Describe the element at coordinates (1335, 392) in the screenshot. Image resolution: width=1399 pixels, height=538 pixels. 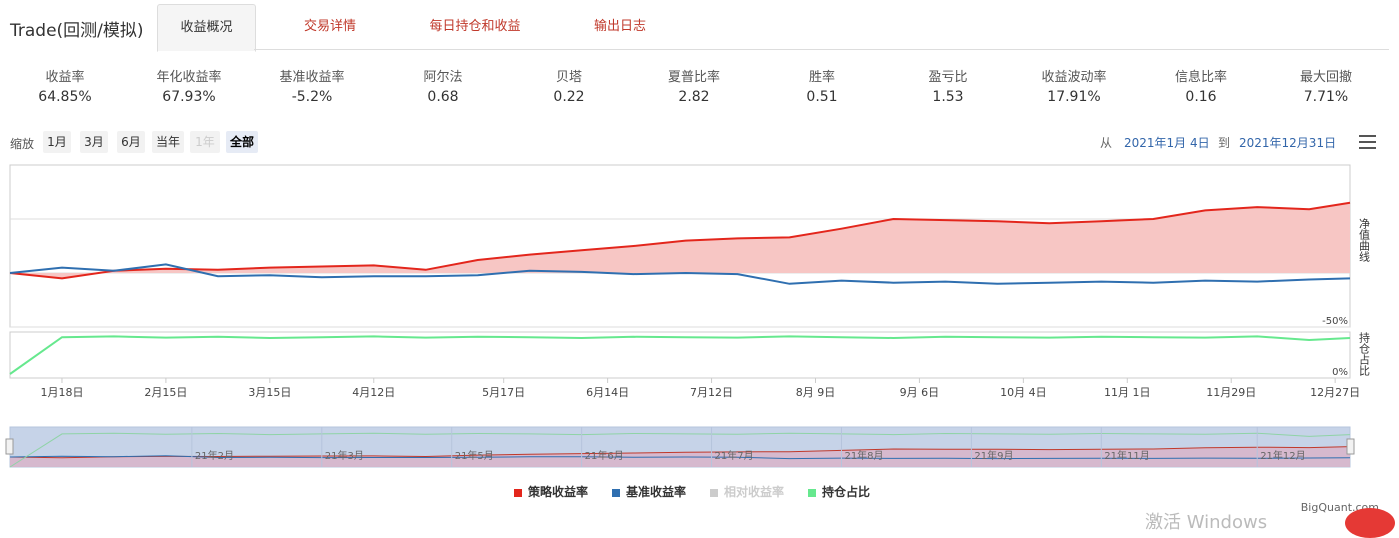
I see `x-tick-label: 12月27日` at that location.